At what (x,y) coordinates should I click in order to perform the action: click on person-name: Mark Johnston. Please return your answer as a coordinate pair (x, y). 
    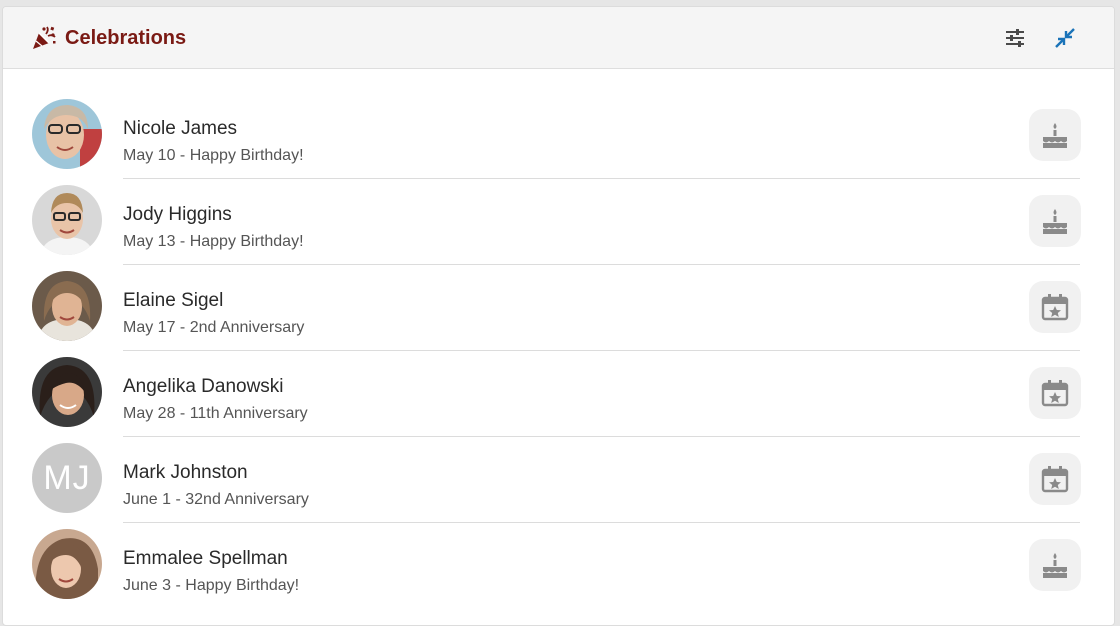
    Looking at the image, I should click on (185, 473).